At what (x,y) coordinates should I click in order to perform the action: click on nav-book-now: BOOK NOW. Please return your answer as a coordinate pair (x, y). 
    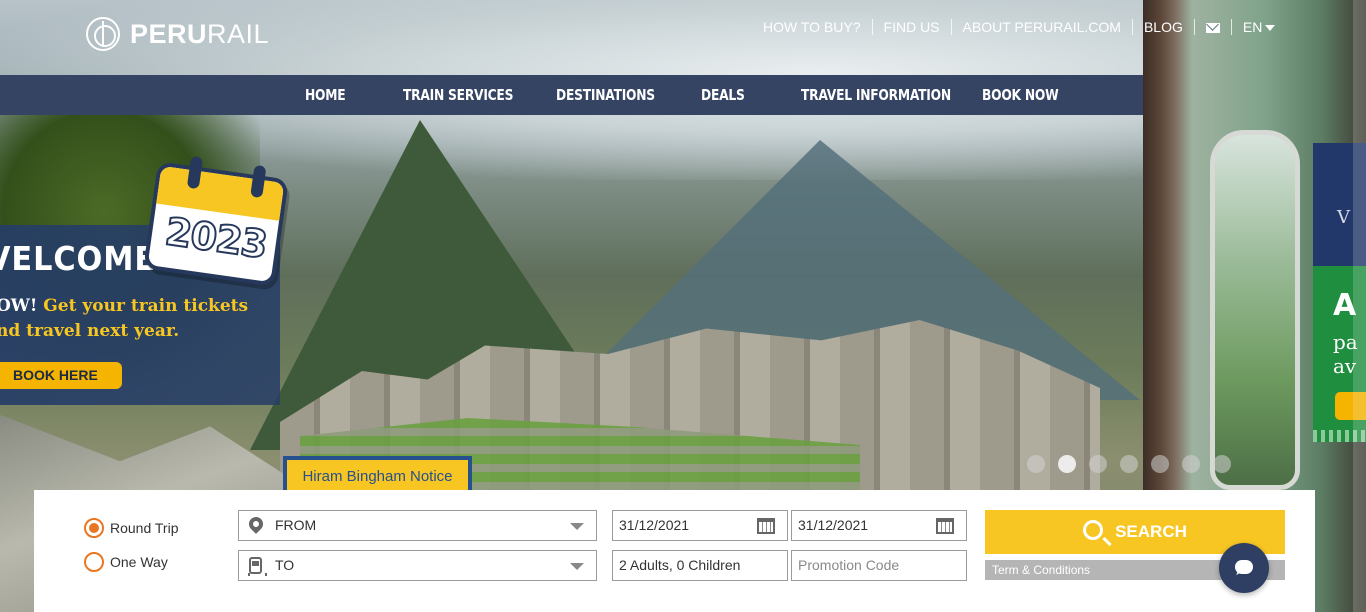
    Looking at the image, I should click on (1020, 95).